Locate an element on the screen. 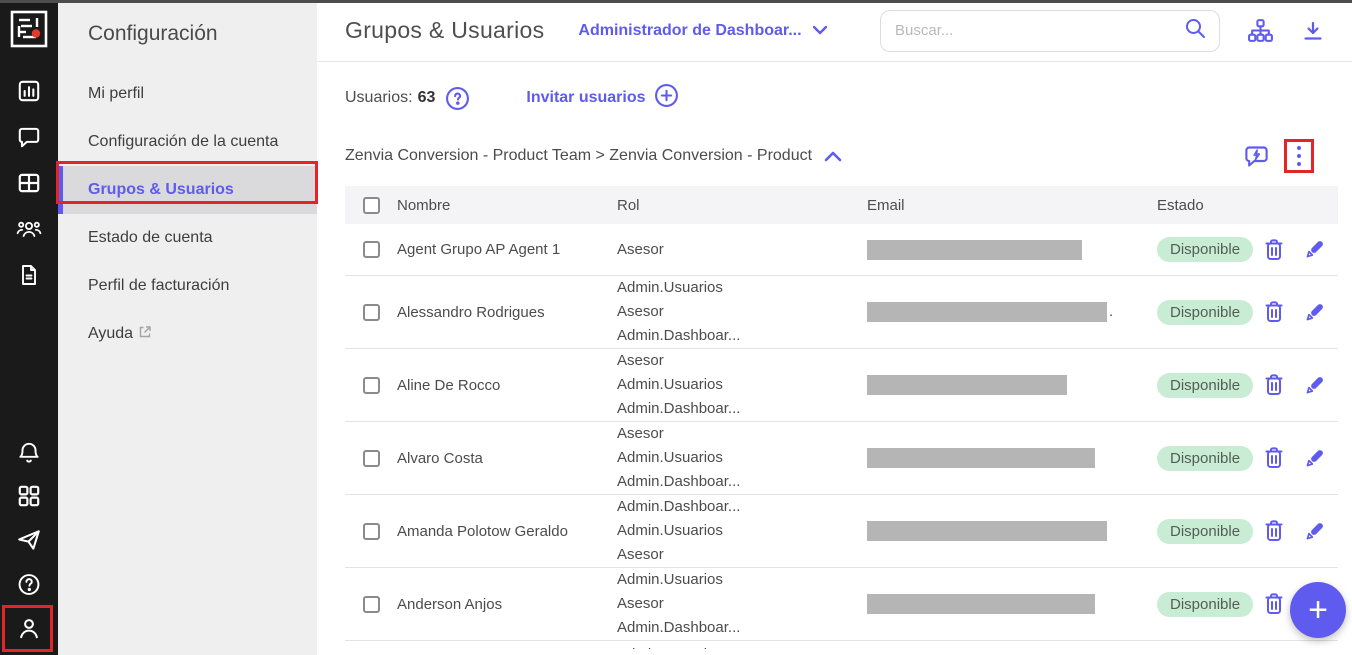 This screenshot has height=655, width=1352. org-chart-icon is located at coordinates (1260, 30).